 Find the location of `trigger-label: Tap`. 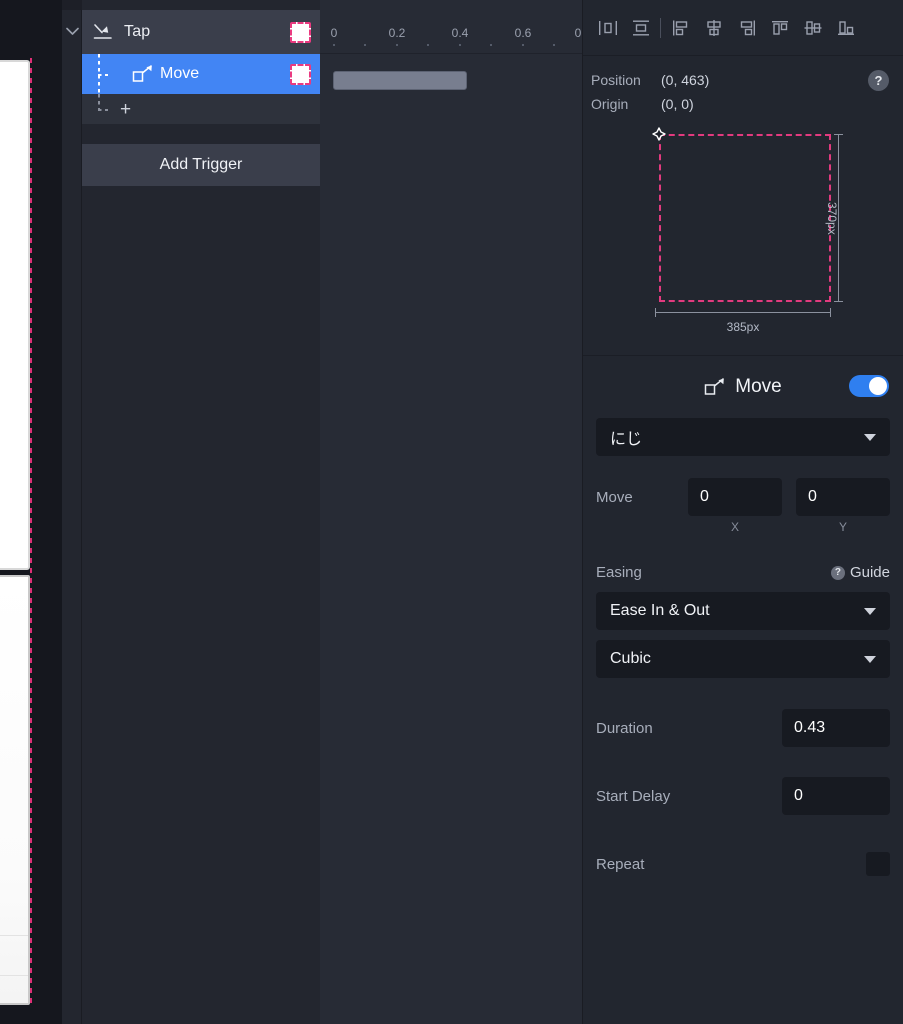

trigger-label: Tap is located at coordinates (137, 31).